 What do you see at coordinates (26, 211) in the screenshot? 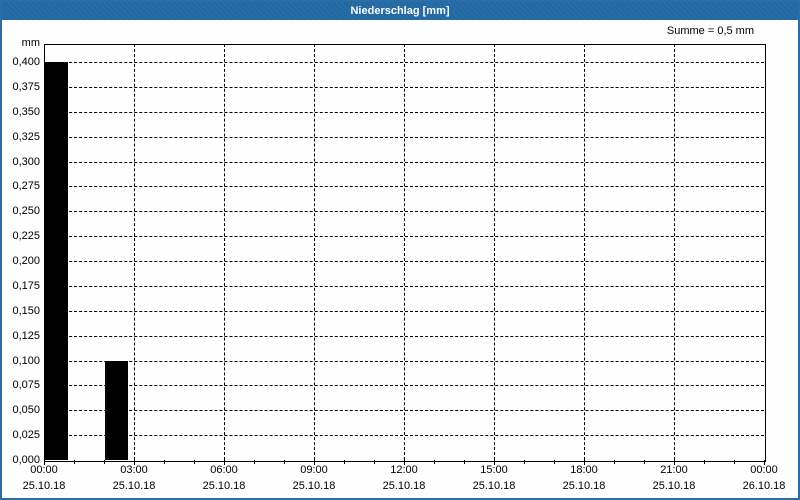
I see `y-tick-label: 0,250` at bounding box center [26, 211].